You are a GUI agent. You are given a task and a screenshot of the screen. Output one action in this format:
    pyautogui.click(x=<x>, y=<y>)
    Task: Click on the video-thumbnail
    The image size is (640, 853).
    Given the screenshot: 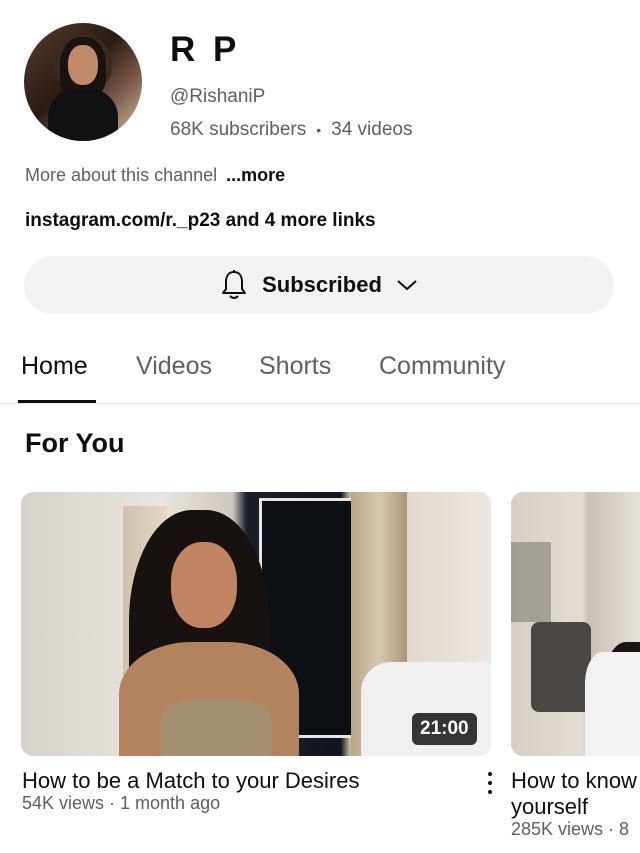 What is the action you would take?
    pyautogui.click(x=575, y=624)
    